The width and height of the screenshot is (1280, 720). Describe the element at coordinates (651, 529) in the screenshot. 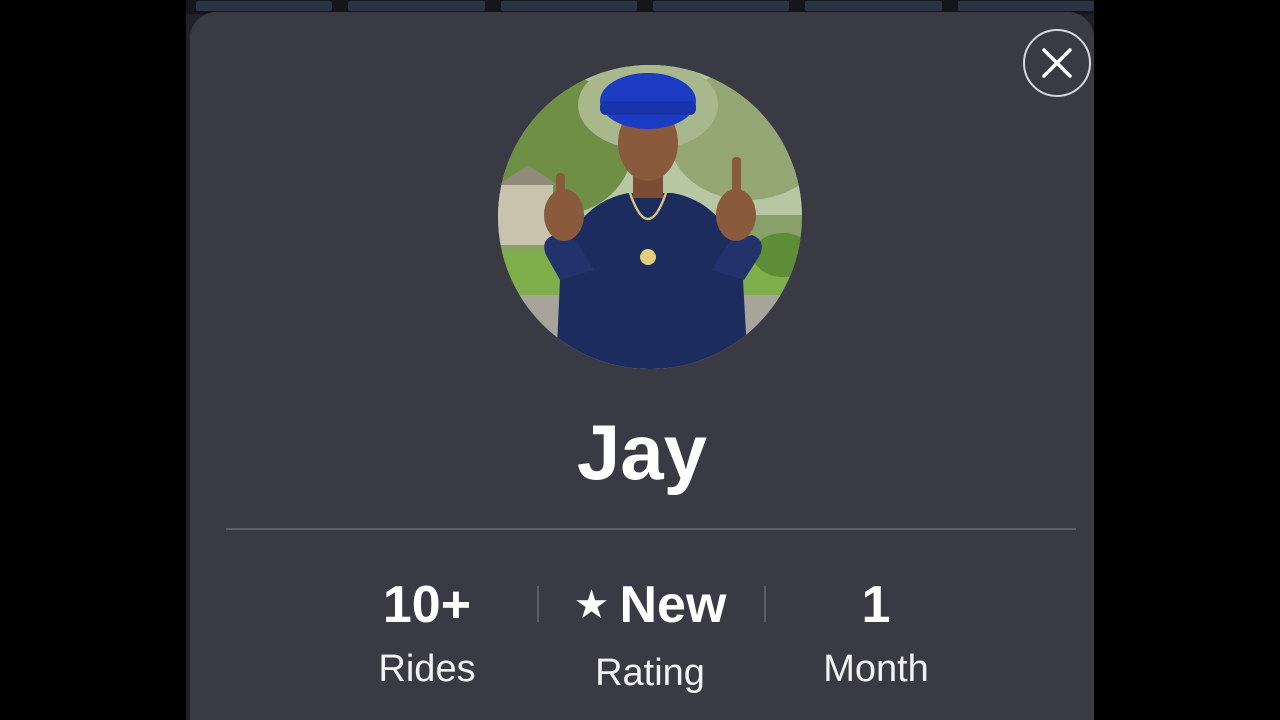

I see `divider` at that location.